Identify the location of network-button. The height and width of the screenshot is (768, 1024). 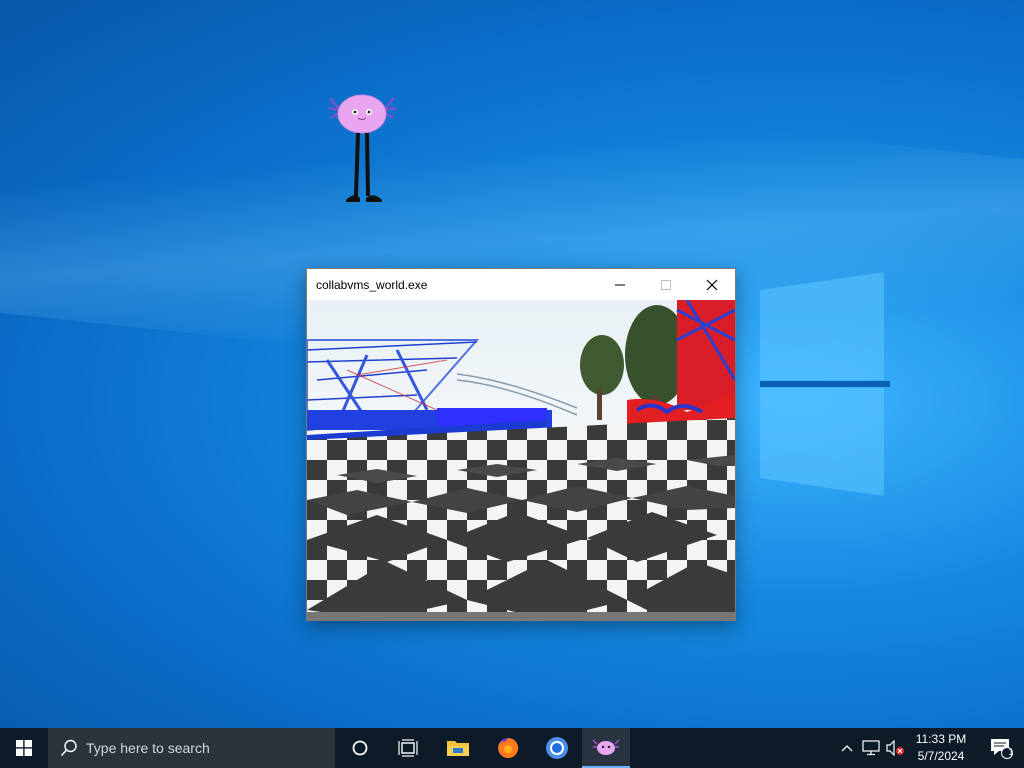
(871, 748).